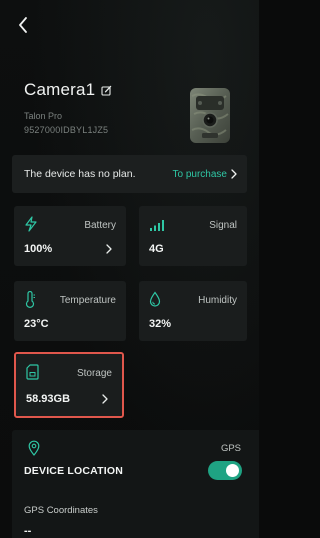 The image size is (320, 538). What do you see at coordinates (232, 470) in the screenshot?
I see `toggle-knob` at bounding box center [232, 470].